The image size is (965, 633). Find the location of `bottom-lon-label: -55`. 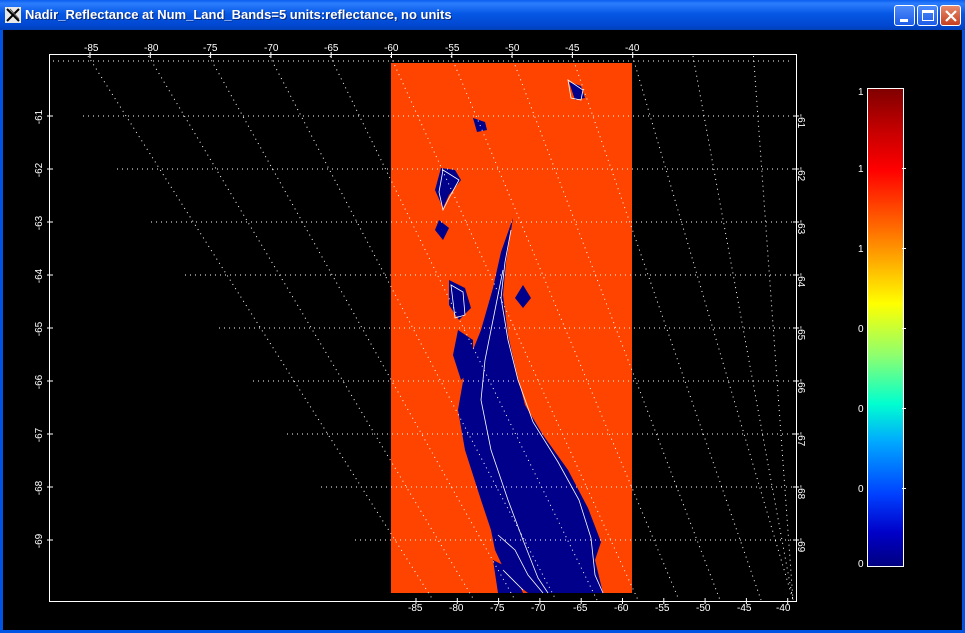

bottom-lon-label: -55 is located at coordinates (662, 608).